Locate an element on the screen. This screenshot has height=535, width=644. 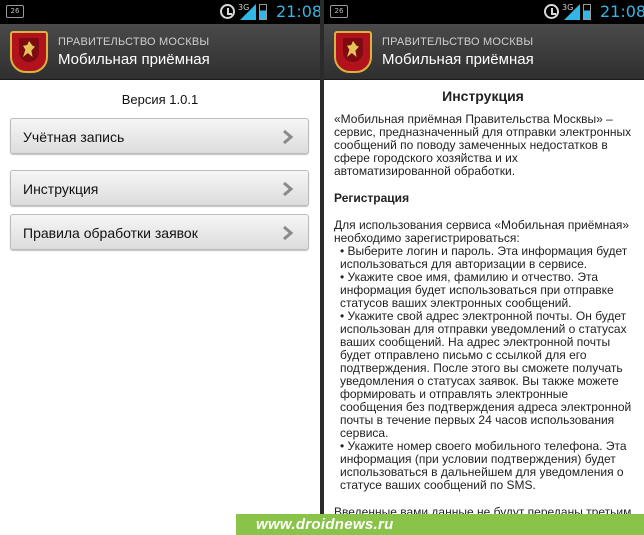
button-label: Инструкция is located at coordinates (61, 189).